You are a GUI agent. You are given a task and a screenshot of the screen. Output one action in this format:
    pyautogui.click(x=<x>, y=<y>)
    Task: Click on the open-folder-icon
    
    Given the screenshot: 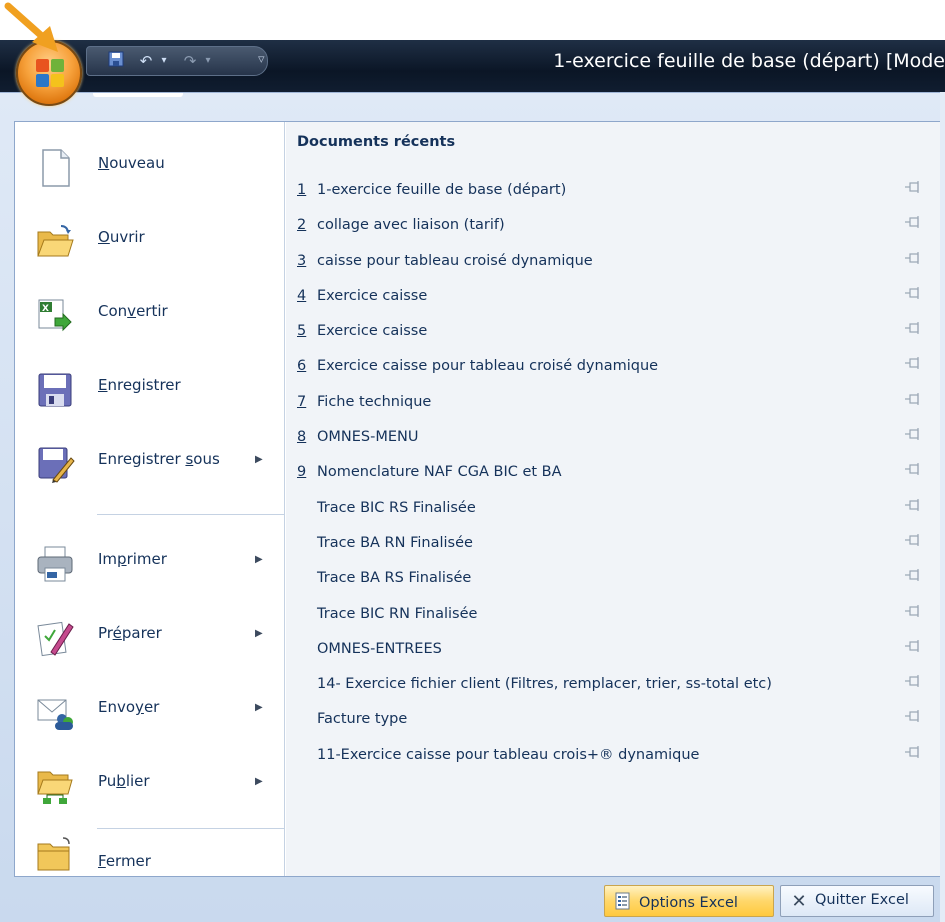 What is the action you would take?
    pyautogui.click(x=55, y=241)
    